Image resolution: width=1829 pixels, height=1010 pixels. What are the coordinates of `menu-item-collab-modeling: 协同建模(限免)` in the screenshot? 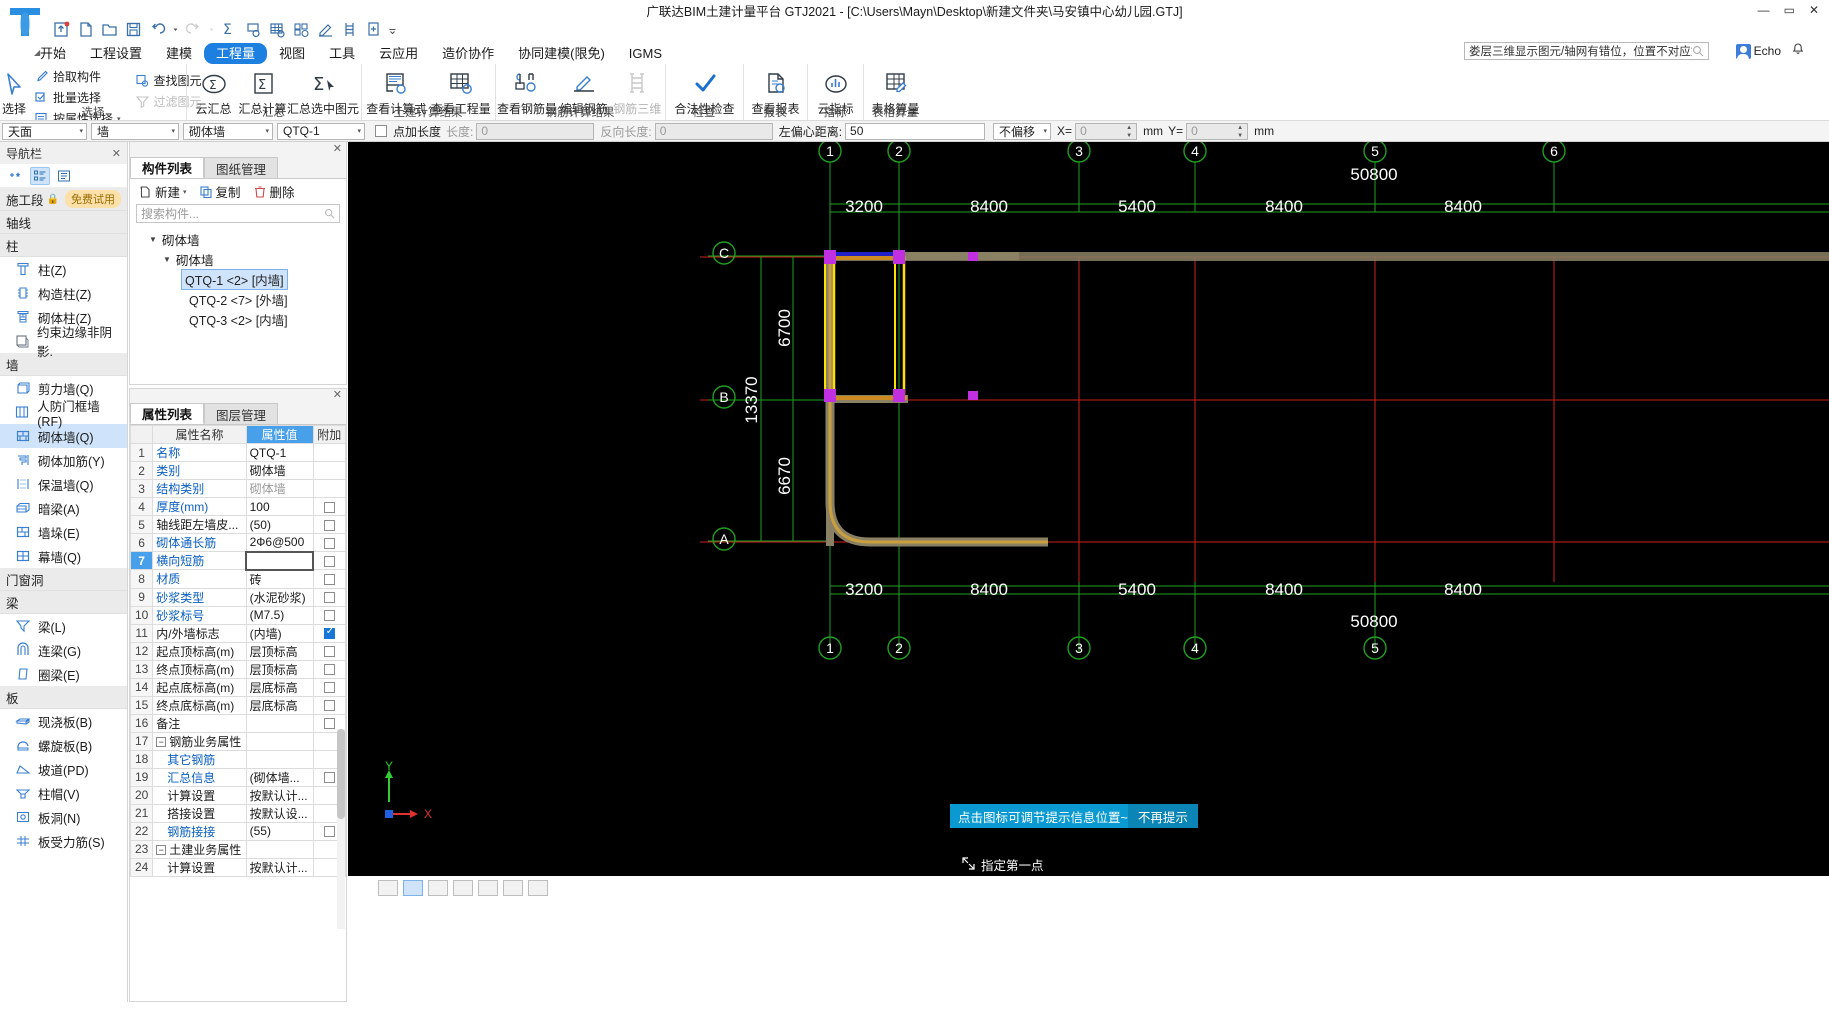 It's located at (561, 53).